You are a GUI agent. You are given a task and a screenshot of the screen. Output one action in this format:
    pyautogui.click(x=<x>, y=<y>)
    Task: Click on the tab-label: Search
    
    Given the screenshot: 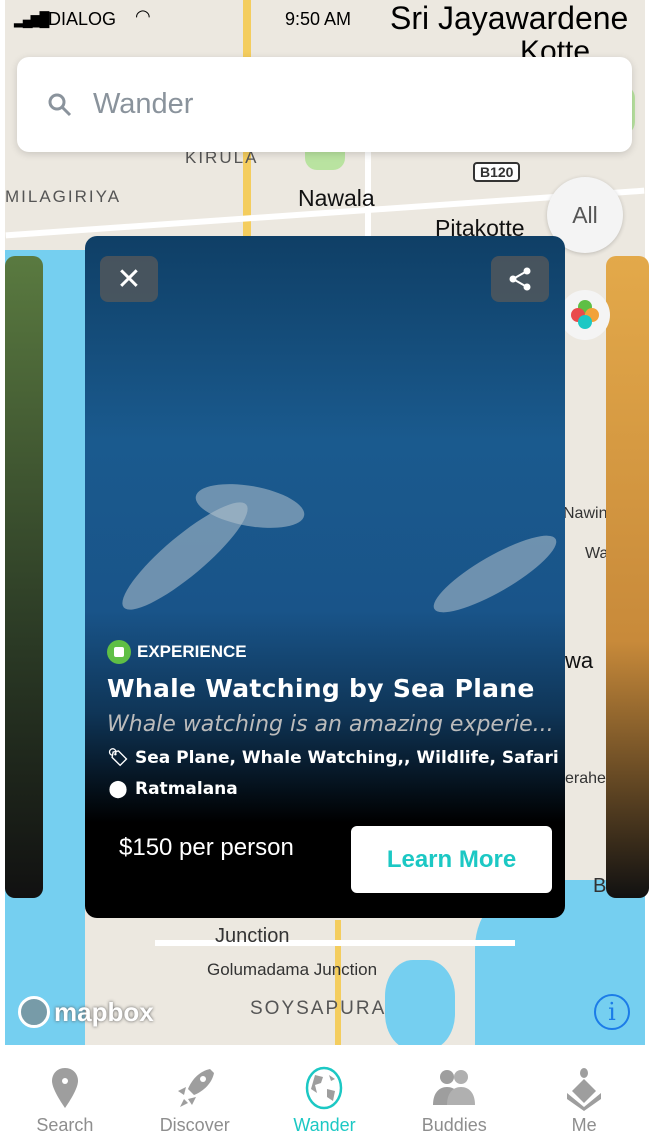 What is the action you would take?
    pyautogui.click(x=65, y=1125)
    